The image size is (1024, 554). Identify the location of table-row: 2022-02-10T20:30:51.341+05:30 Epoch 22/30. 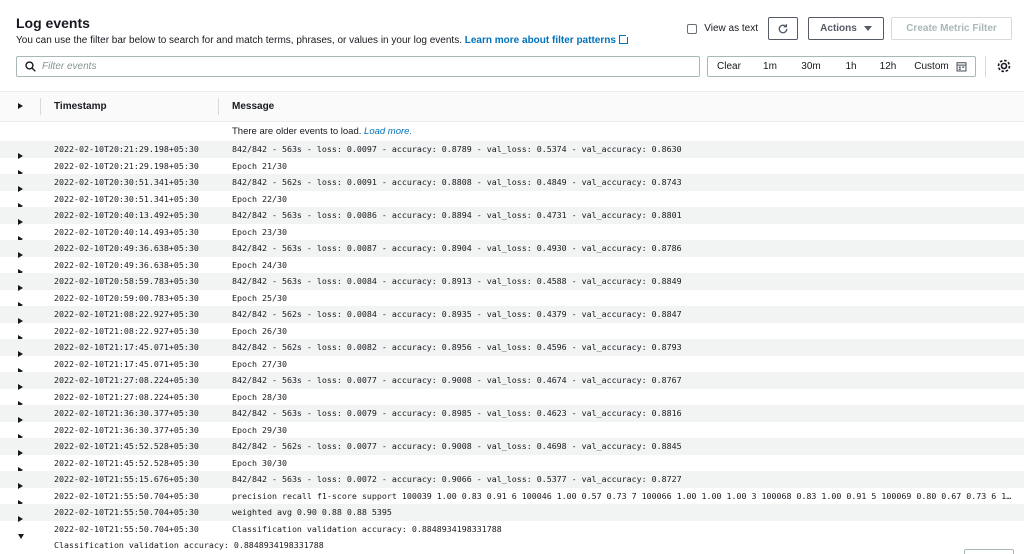
(512, 200).